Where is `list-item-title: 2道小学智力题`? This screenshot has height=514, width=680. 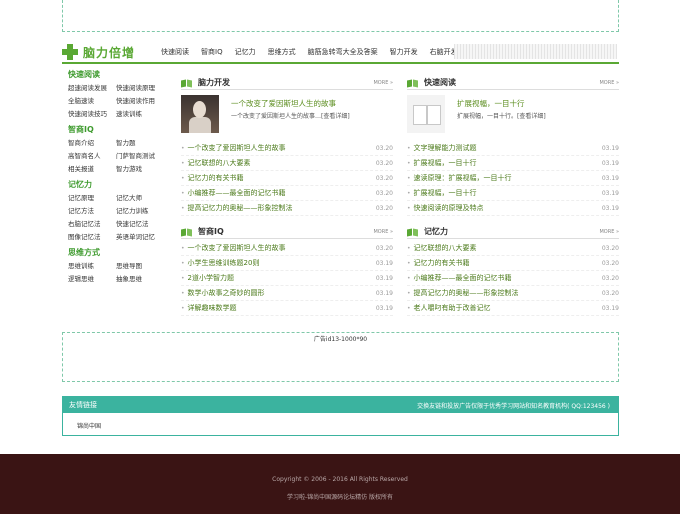
list-item-title: 2道小学智力题 is located at coordinates (207, 278).